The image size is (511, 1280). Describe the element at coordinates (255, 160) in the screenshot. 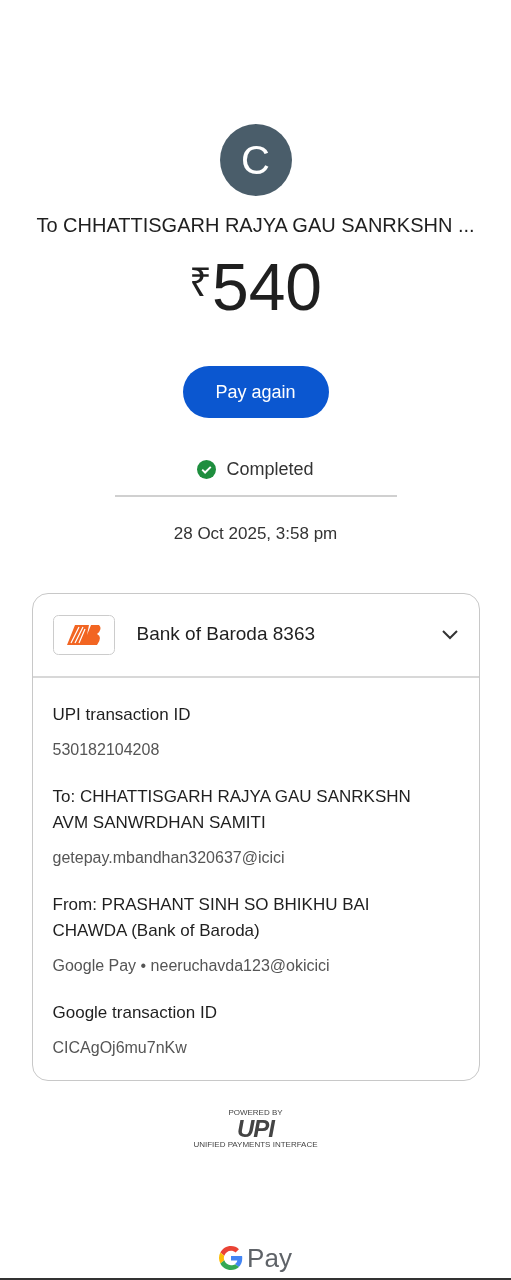

I see `avatar: C` at that location.